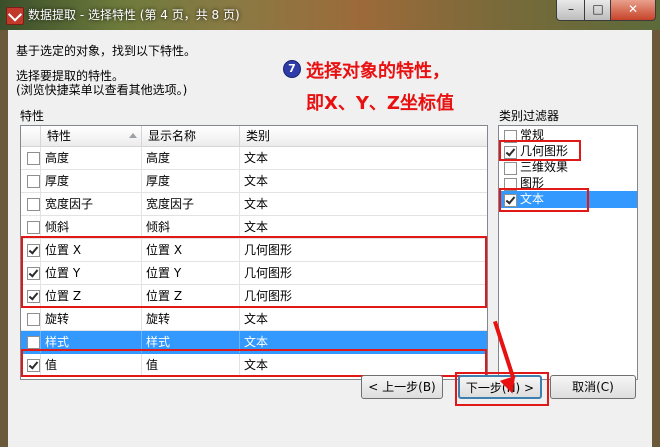 This screenshot has height=447, width=660. Describe the element at coordinates (568, 135) in the screenshot. I see `filter-item: 常规` at that location.